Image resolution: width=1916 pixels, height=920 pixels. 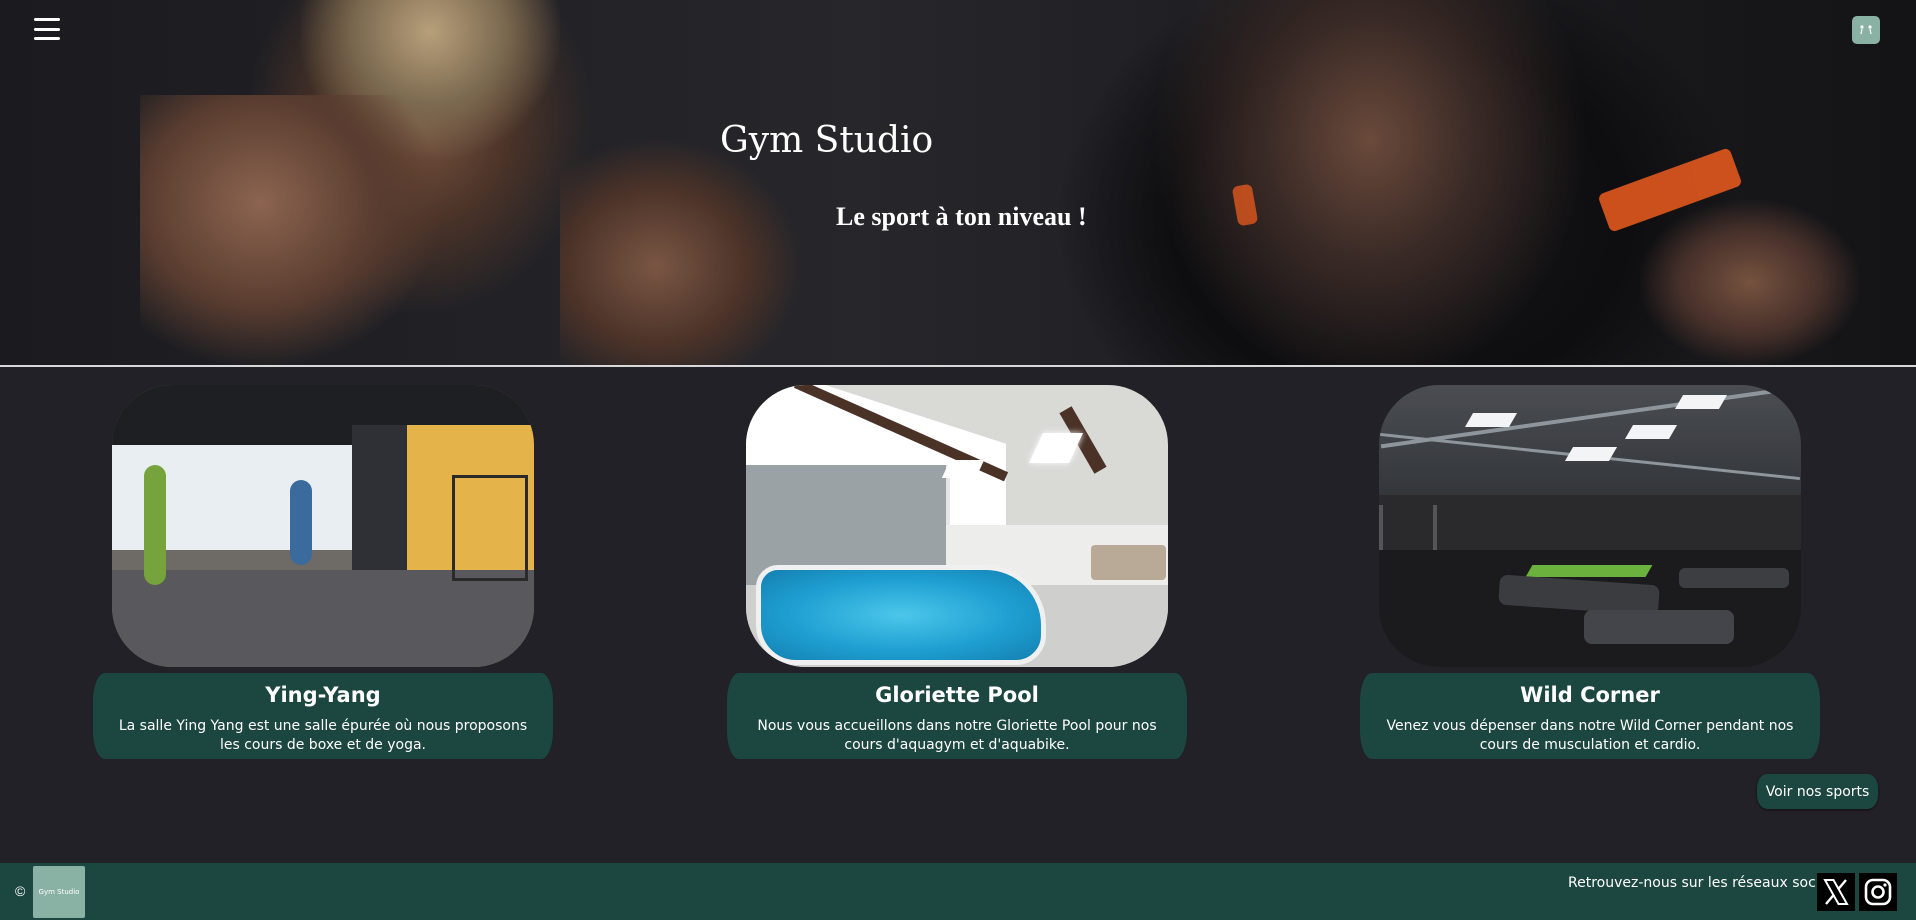 I want to click on instagram-icon, so click(x=1878, y=892).